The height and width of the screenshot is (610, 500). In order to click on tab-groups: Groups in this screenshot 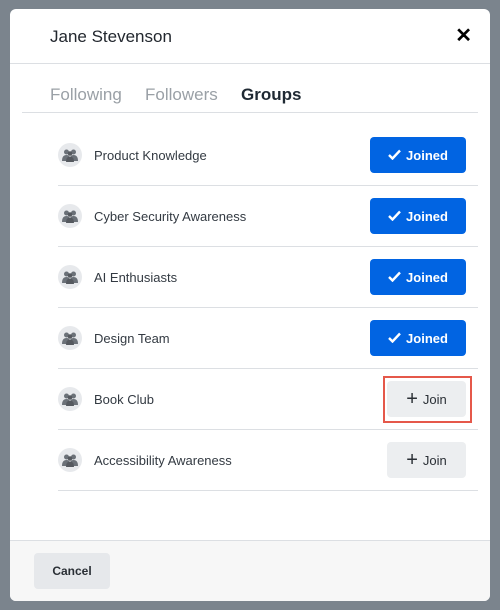, I will do `click(271, 95)`.